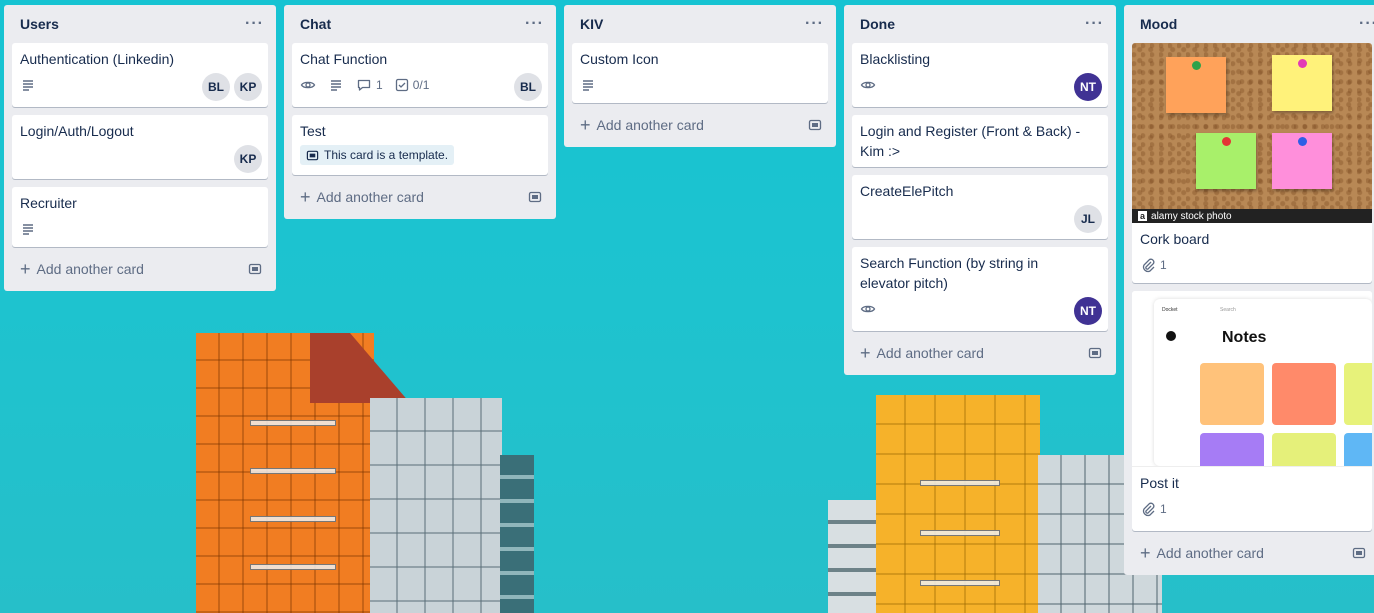 This screenshot has width=1374, height=613. What do you see at coordinates (39, 24) in the screenshot?
I see `list-title: Users` at bounding box center [39, 24].